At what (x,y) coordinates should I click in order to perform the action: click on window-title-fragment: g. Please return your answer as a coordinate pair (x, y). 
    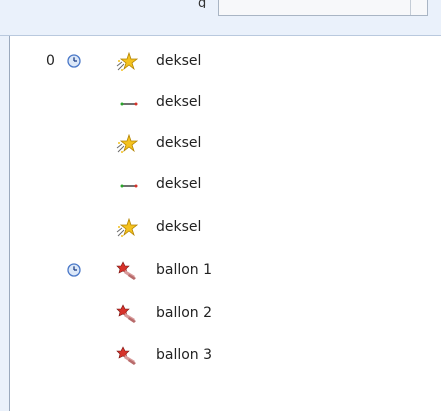
    Looking at the image, I should click on (202, 4).